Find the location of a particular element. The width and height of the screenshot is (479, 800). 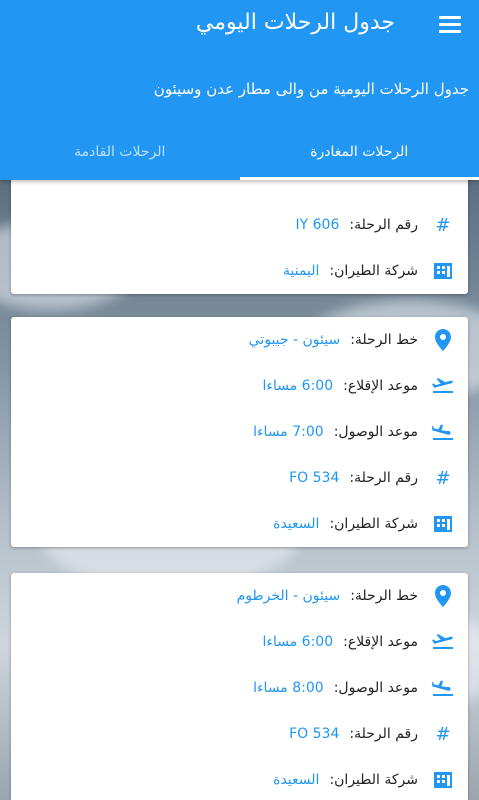

arrival-value: 7:00 مساءا is located at coordinates (288, 432).